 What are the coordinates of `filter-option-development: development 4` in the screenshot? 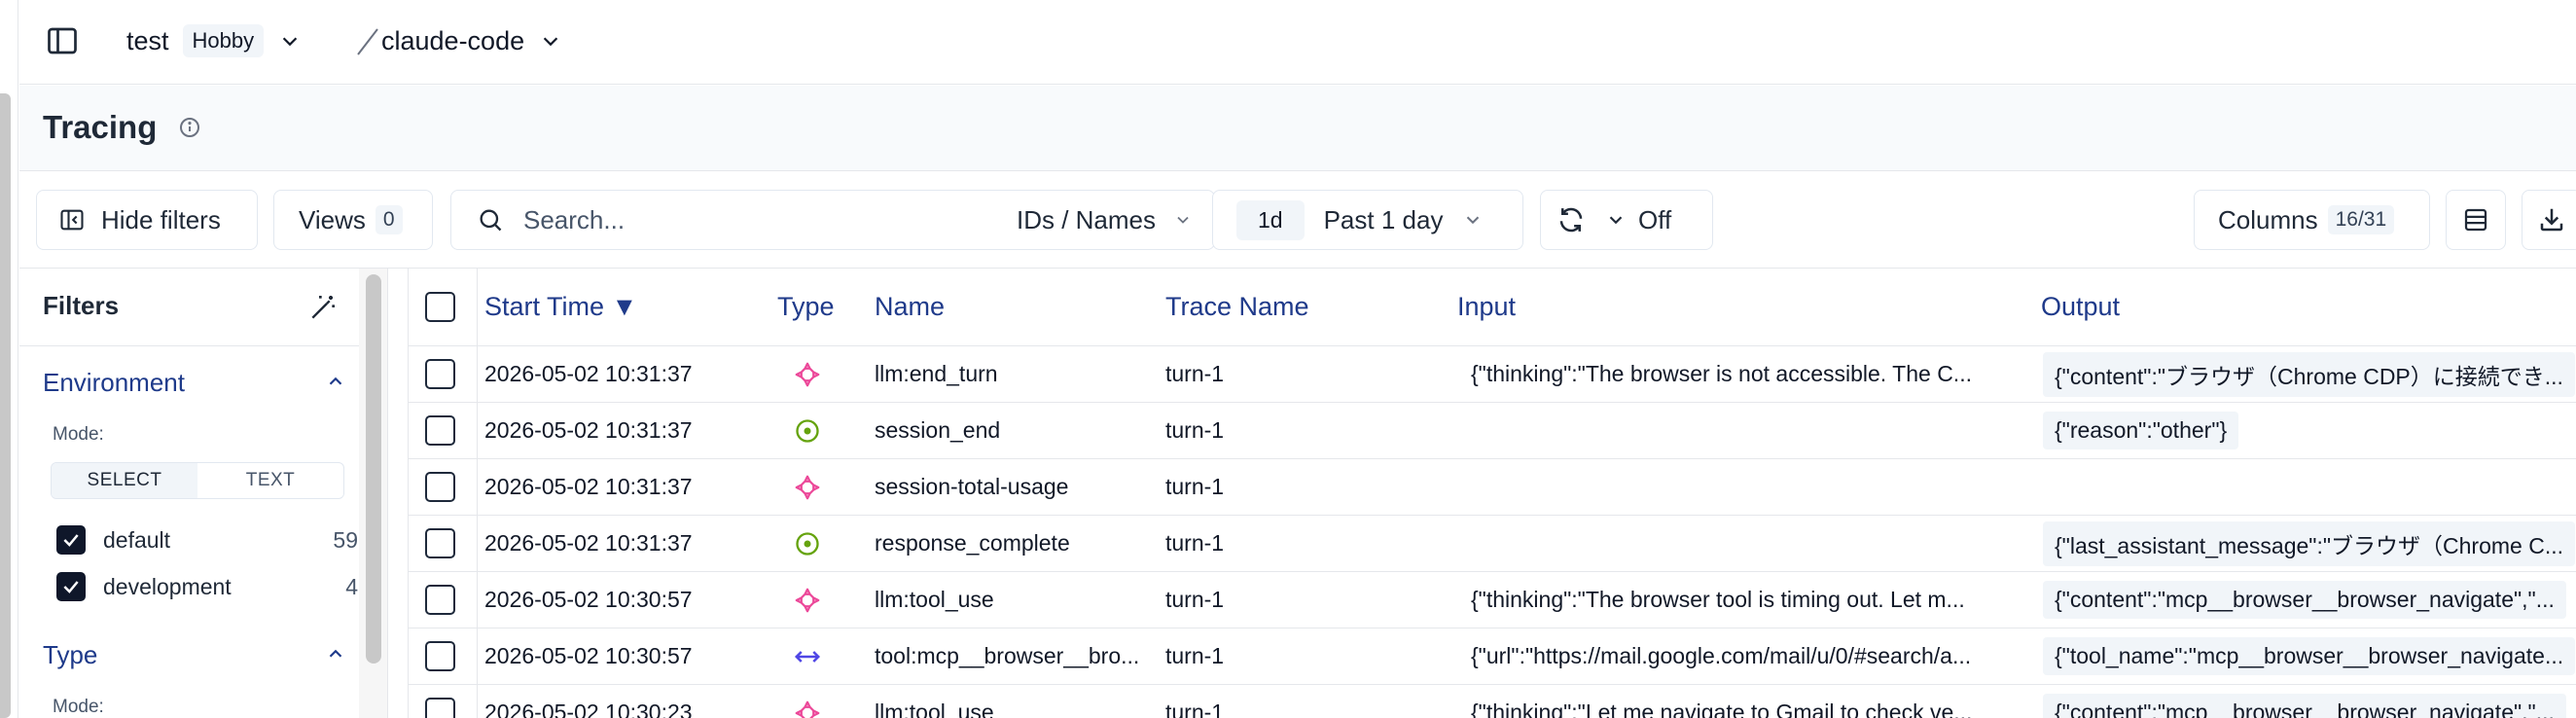 It's located at (207, 586).